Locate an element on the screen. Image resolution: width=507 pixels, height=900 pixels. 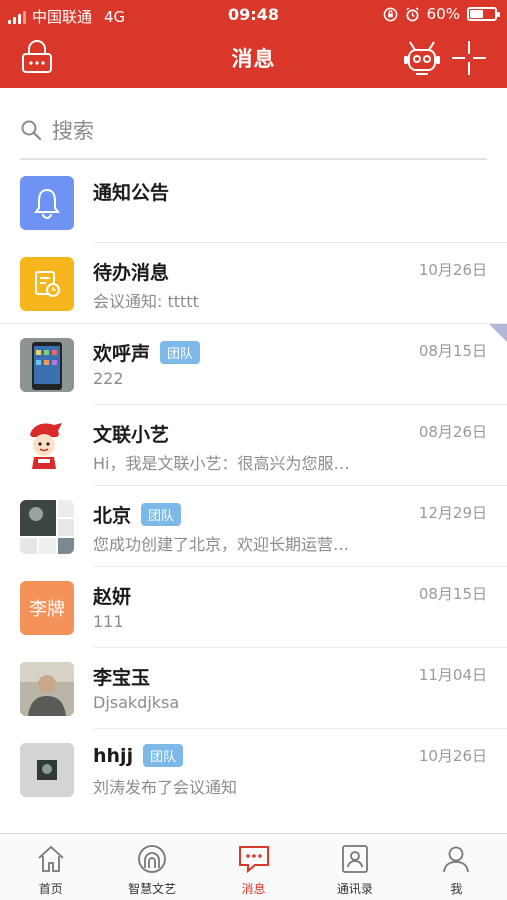
avatar: 李牌 is located at coordinates (47, 608).